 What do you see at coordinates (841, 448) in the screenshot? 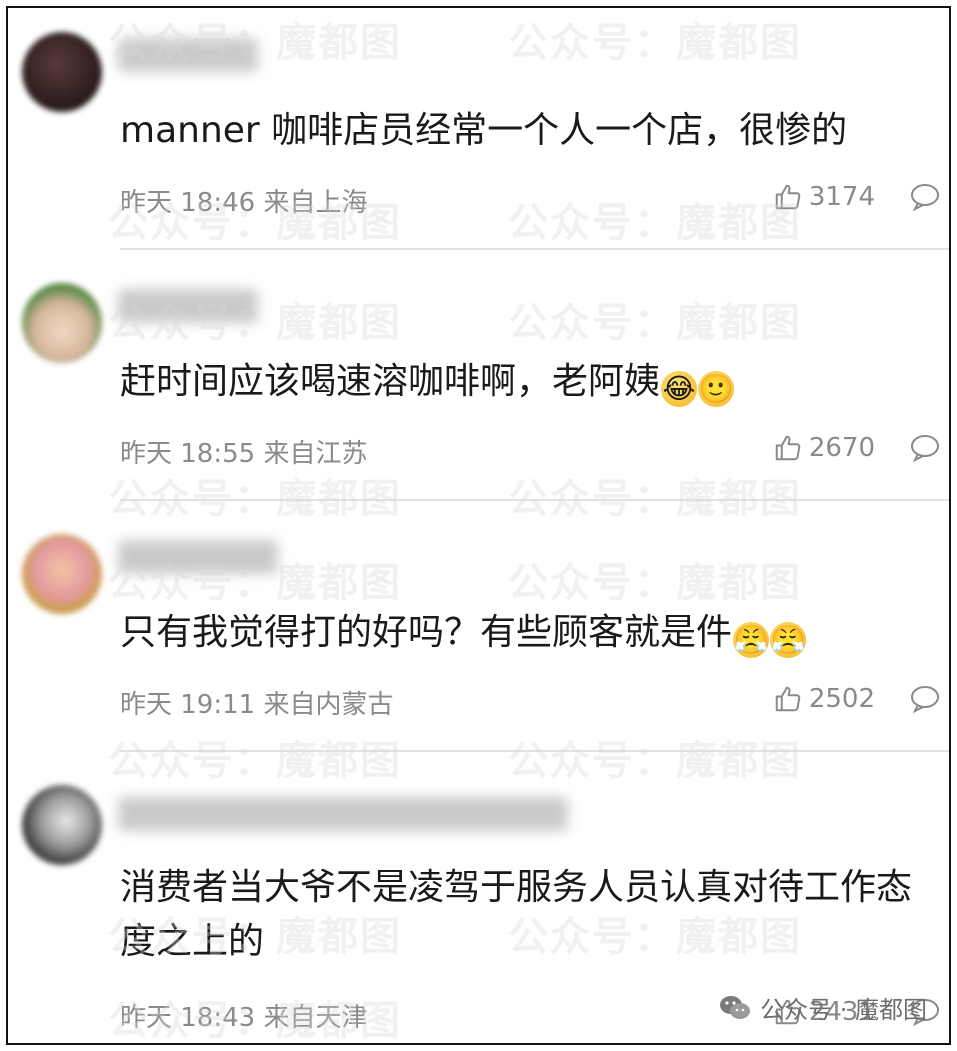
I see `like-count: 2670` at bounding box center [841, 448].